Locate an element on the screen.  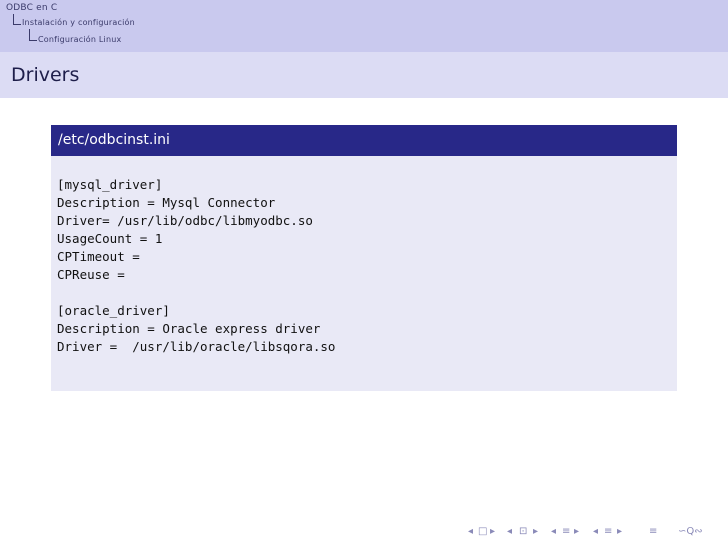
code-line: CPReuse = is located at coordinates (91, 274).